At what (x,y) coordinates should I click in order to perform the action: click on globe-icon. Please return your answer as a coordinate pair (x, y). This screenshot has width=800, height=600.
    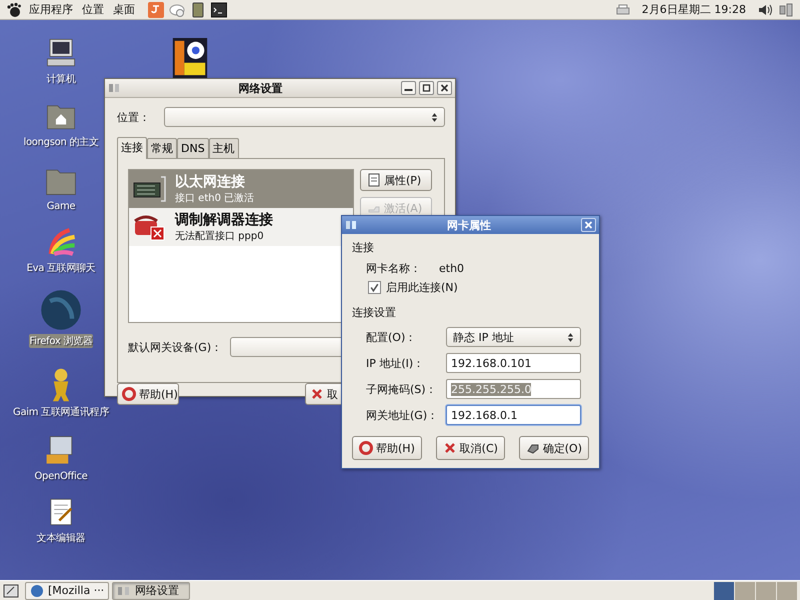
    Looking at the image, I should click on (37, 591).